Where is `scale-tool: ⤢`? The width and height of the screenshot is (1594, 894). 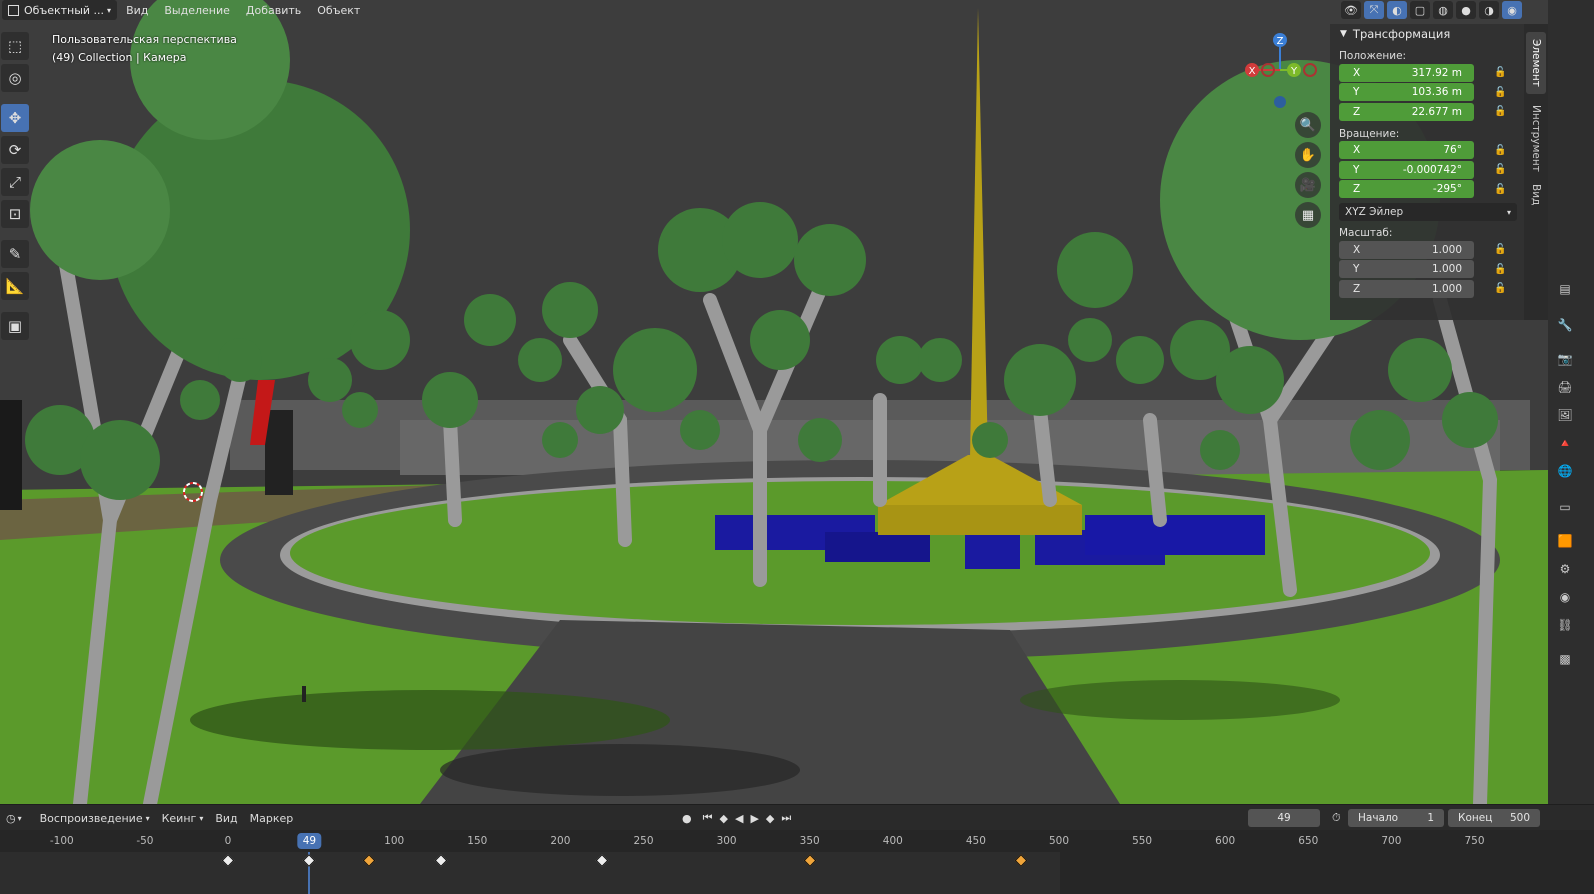 scale-tool: ⤢ is located at coordinates (15, 182).